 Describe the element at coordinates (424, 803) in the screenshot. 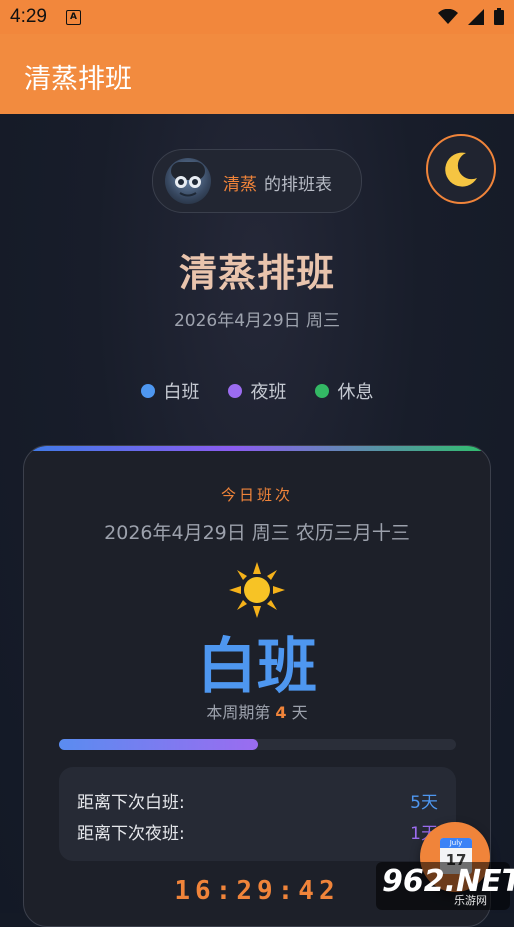

I see `countdown-value-day: 5天` at that location.